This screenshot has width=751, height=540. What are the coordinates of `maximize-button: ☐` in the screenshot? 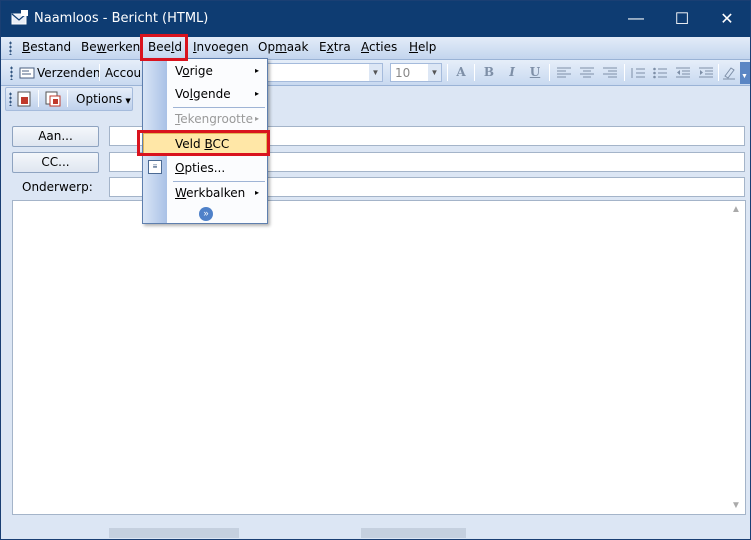 It's located at (682, 19).